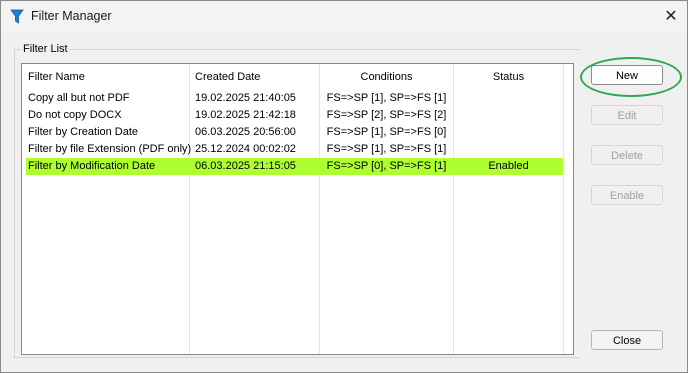 The width and height of the screenshot is (688, 373). What do you see at coordinates (627, 115) in the screenshot?
I see `edit-button: Edit` at bounding box center [627, 115].